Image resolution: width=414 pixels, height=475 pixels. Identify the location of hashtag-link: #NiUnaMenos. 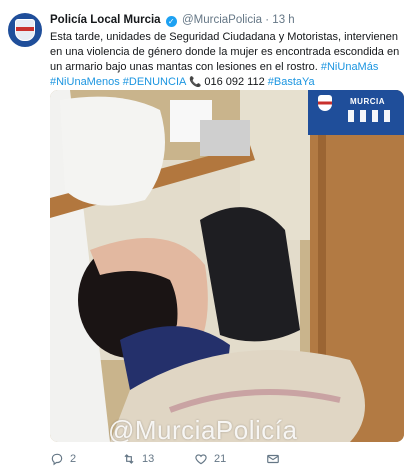
(85, 82).